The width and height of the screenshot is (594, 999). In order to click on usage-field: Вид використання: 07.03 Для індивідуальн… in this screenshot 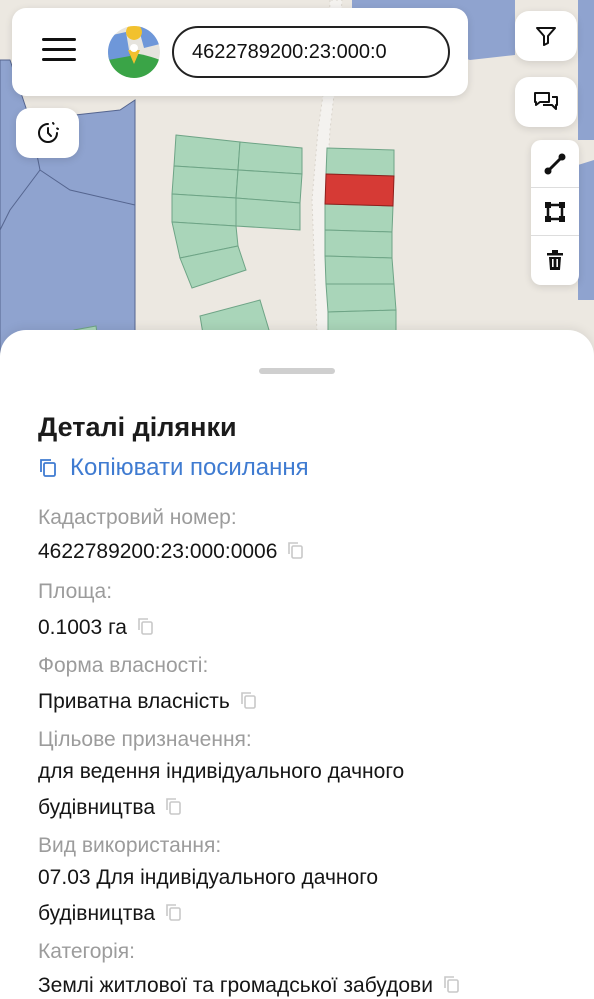, I will do `click(208, 883)`.